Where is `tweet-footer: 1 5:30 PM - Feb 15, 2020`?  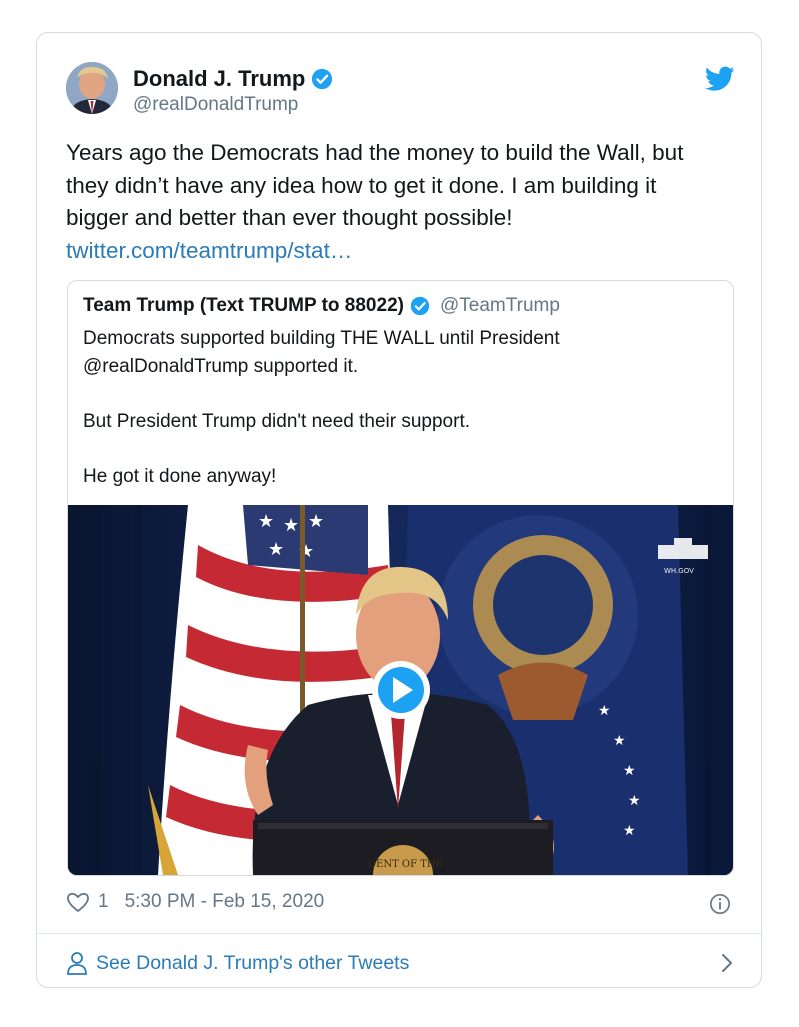 tweet-footer: 1 5:30 PM - Feb 15, 2020 is located at coordinates (195, 902).